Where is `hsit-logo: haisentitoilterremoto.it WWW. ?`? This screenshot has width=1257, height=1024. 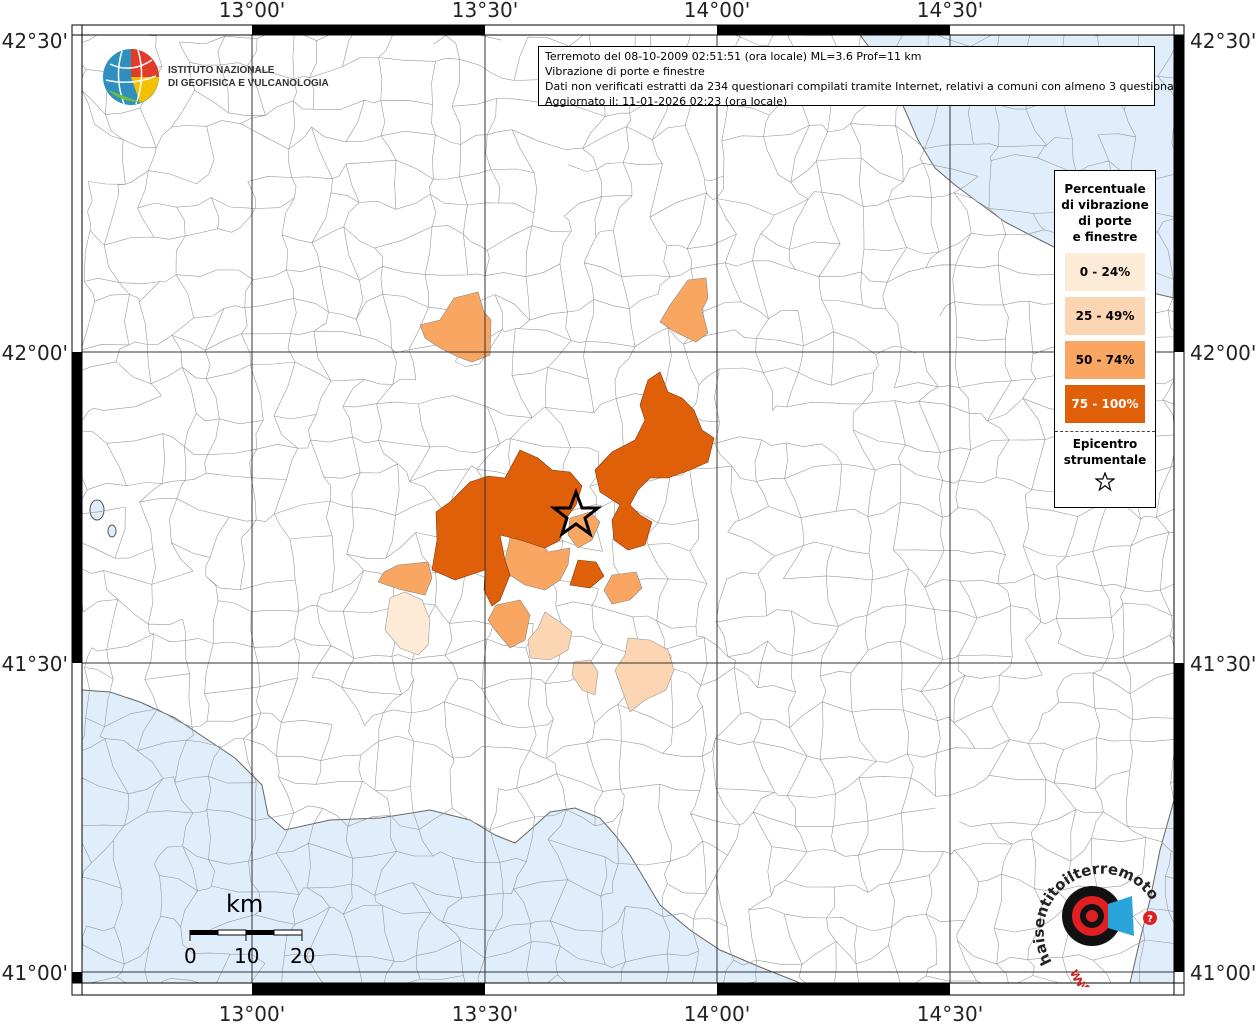 hsit-logo: haisentitoilterremoto.it WWW. ? is located at coordinates (1096, 924).